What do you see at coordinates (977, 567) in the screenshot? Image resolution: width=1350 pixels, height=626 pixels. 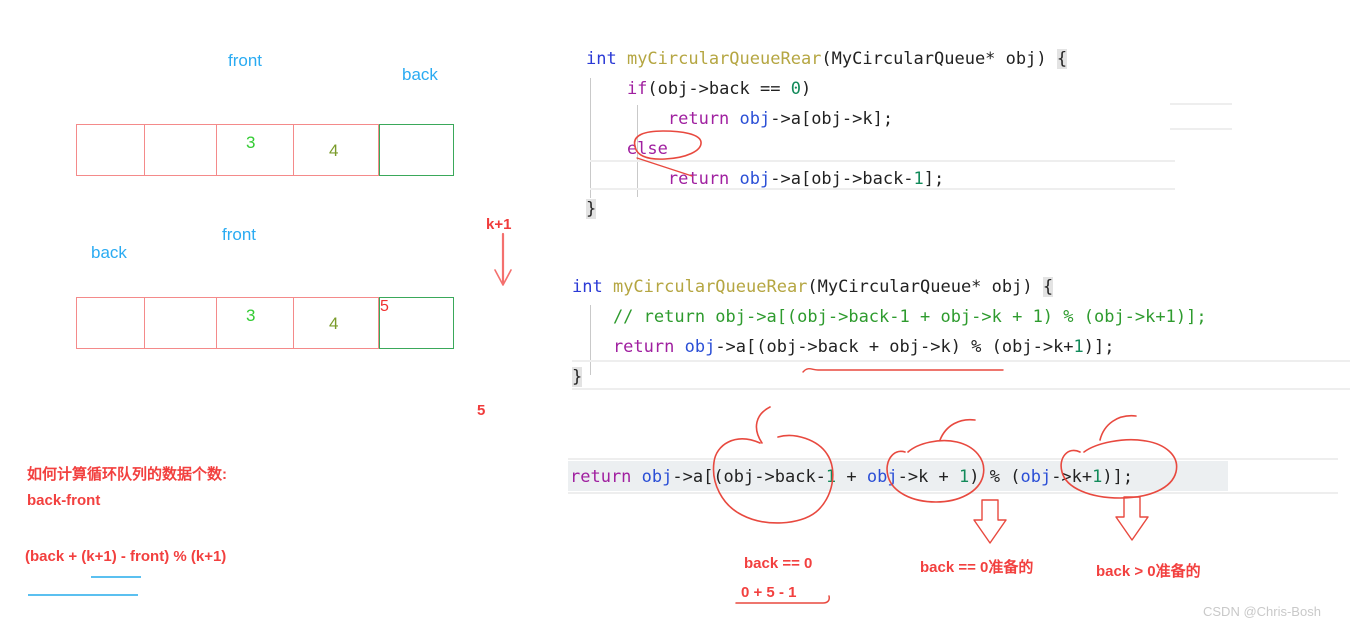 I see `annotation-back-eq-0-prep: back == 0准备的` at bounding box center [977, 567].